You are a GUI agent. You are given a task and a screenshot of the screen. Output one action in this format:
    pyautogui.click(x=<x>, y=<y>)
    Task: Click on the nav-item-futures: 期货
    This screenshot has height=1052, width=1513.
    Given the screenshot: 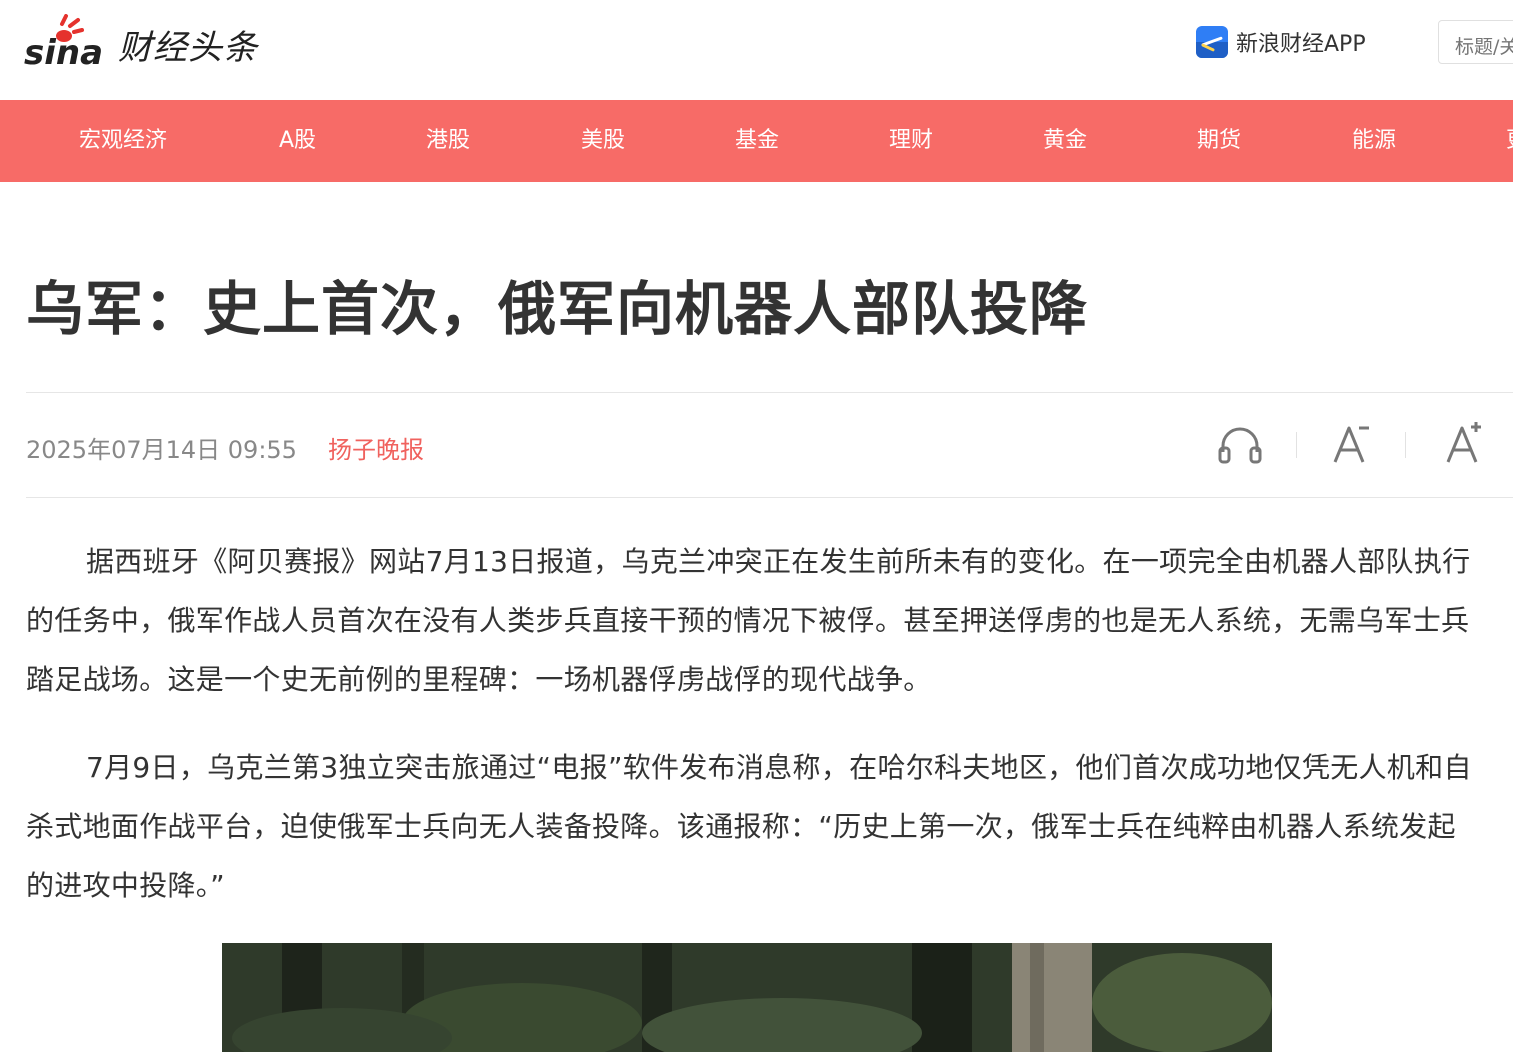 What is the action you would take?
    pyautogui.click(x=1219, y=141)
    